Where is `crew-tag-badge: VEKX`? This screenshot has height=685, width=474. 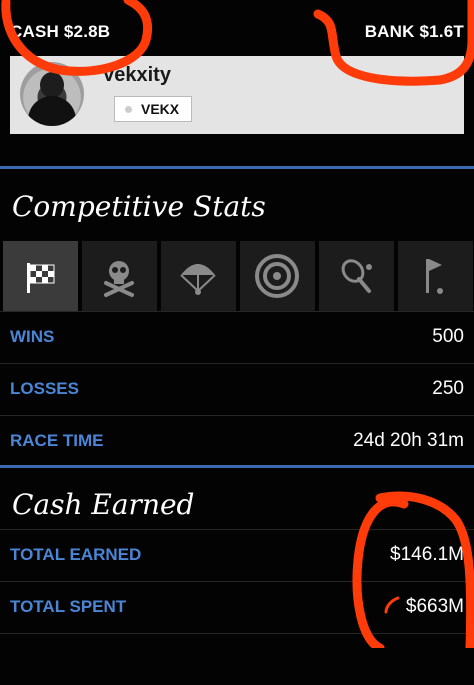
crew-tag-badge: VEKX is located at coordinates (153, 109).